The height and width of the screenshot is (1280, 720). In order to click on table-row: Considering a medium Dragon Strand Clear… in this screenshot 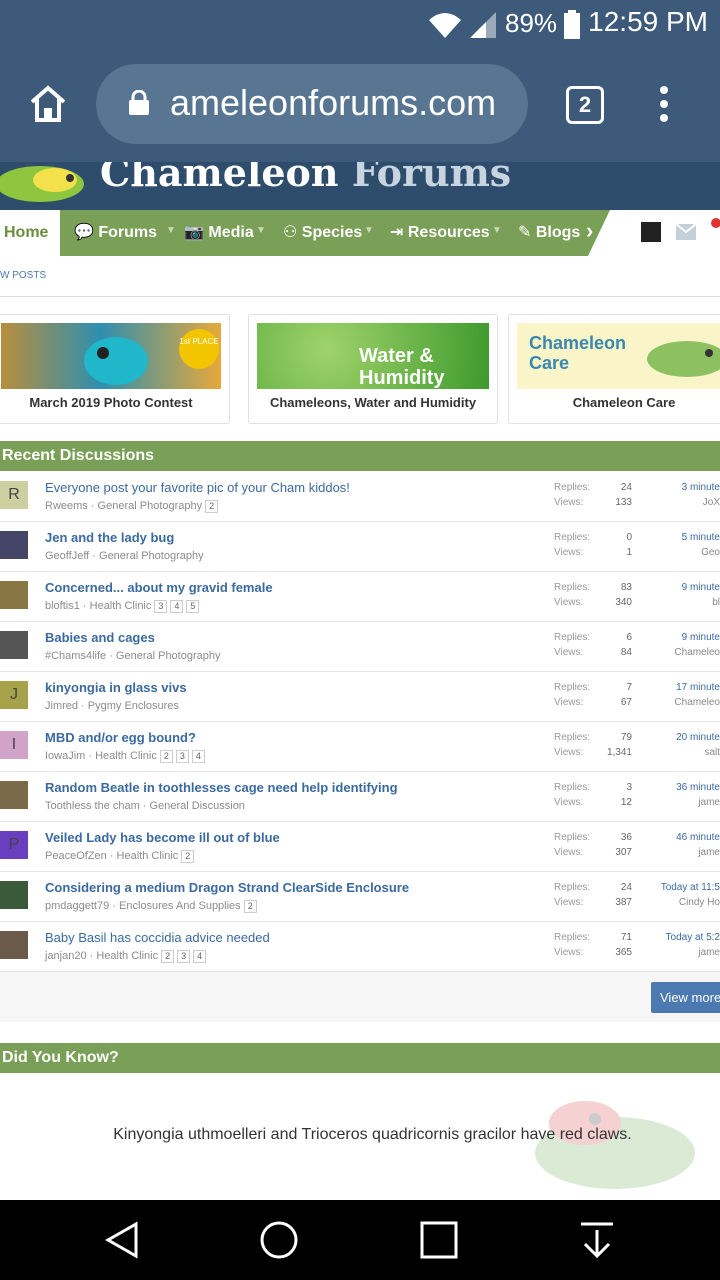, I will do `click(360, 897)`.